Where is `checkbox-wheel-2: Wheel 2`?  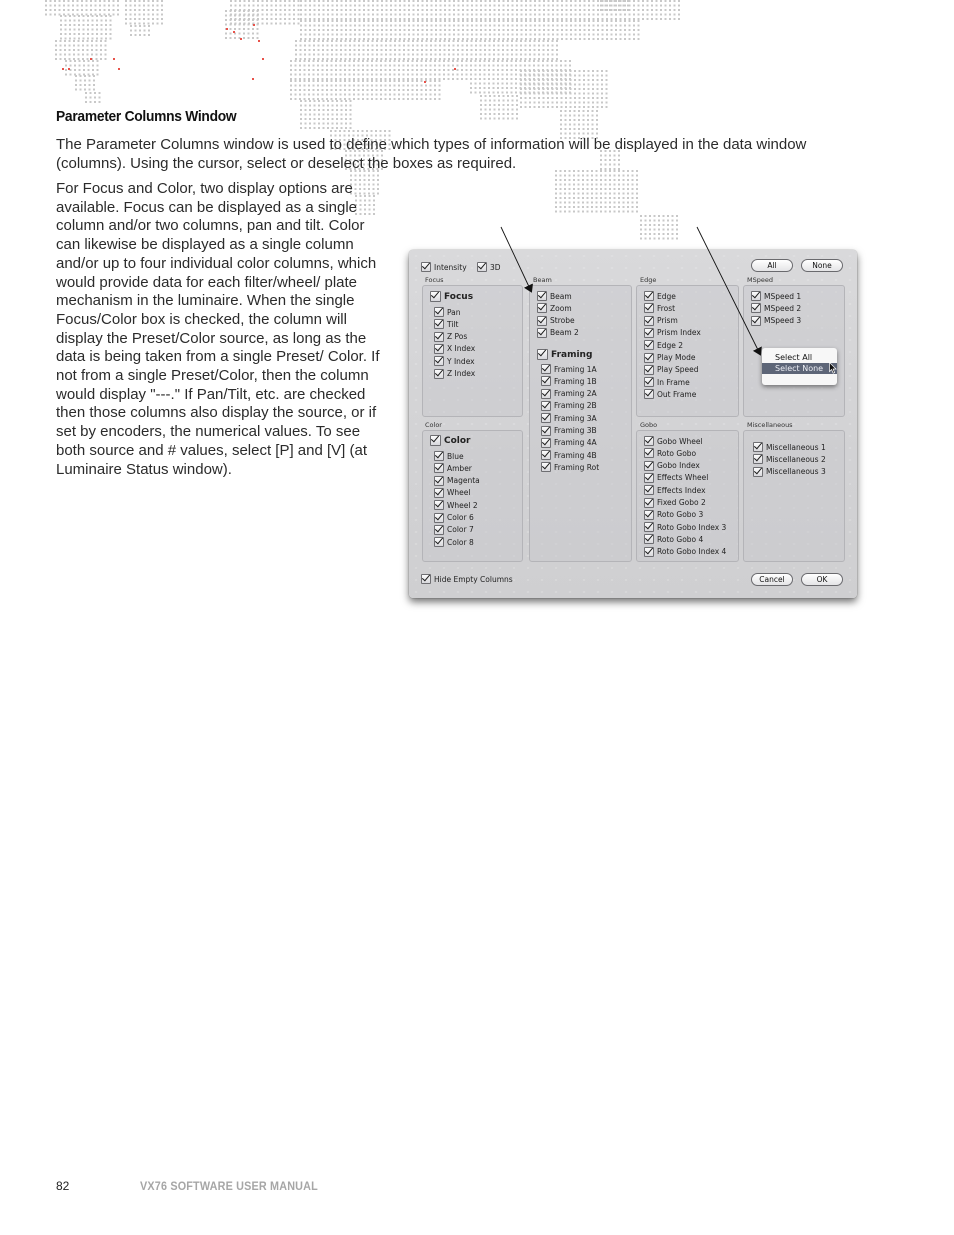
checkbox-wheel-2: Wheel 2 is located at coordinates (456, 505).